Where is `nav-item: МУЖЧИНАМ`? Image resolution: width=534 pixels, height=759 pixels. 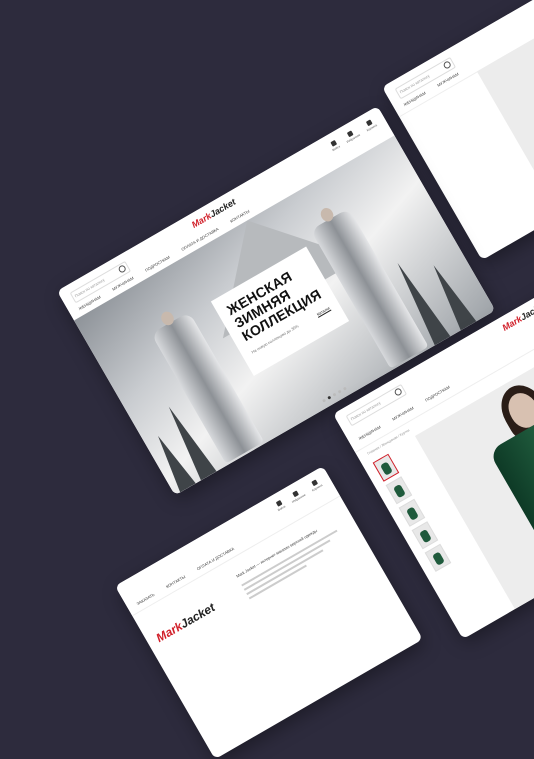 nav-item: МУЖЧИНАМ is located at coordinates (402, 413).